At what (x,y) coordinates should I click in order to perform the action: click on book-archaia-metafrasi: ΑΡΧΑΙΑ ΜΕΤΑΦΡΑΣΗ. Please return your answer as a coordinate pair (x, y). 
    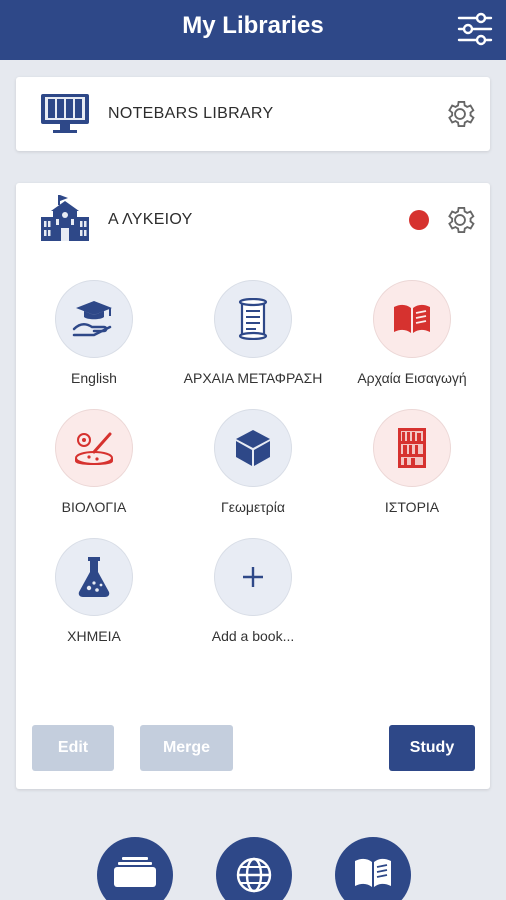
    Looking at the image, I should click on (253, 333).